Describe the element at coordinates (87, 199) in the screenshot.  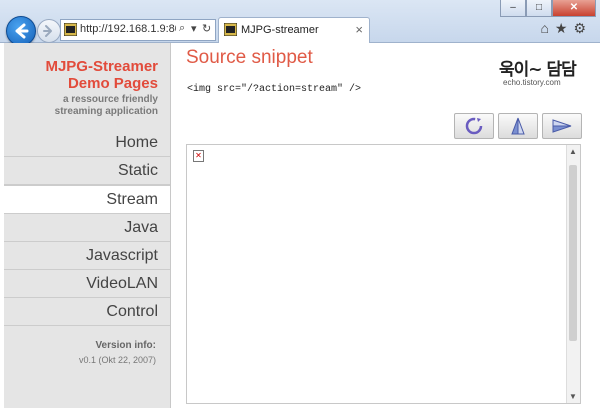
I see `nav-item-stream: Stream` at that location.